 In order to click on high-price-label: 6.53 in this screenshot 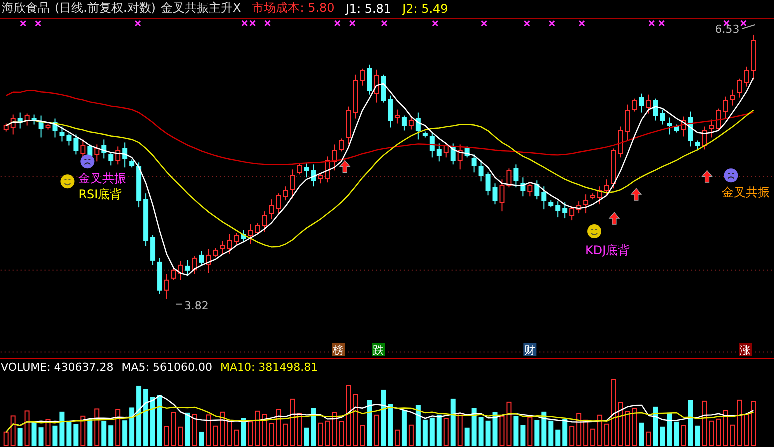, I will do `click(727, 29)`.